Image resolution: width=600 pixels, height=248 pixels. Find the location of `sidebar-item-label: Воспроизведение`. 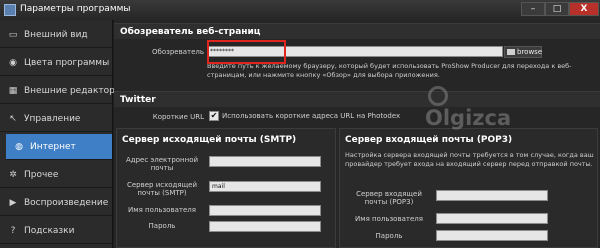

sidebar-item-label: Воспроизведение is located at coordinates (66, 203).